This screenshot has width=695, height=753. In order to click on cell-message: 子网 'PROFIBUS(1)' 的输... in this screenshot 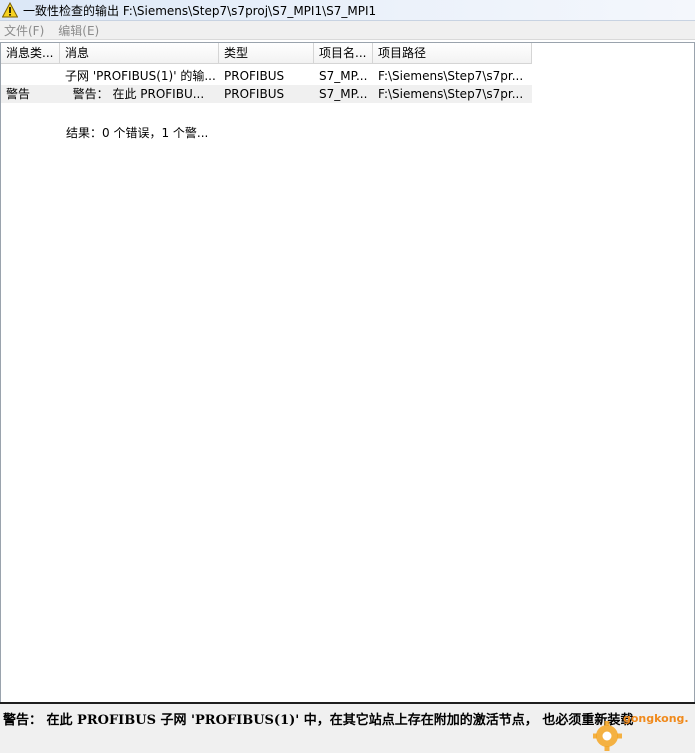, I will do `click(140, 76)`.